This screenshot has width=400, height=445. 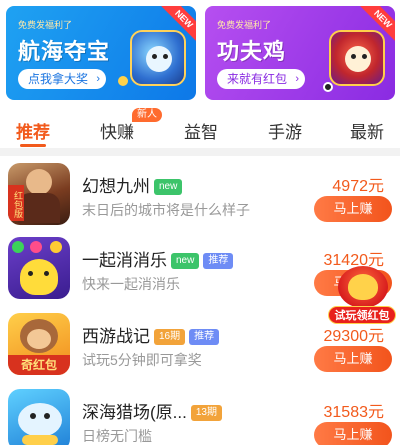 I want to click on promo-banner-hanghai: NEW 免费发福利了 航海夺宝 点我拿大奖 ›, so click(x=101, y=53).